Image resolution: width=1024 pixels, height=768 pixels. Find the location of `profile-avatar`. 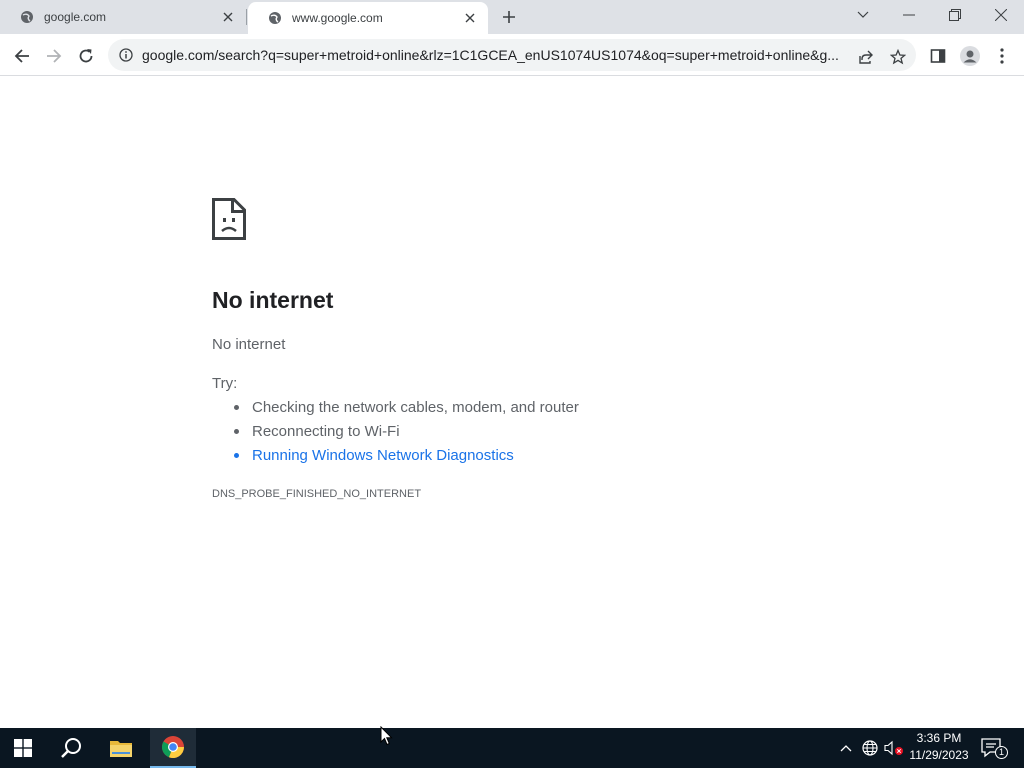

profile-avatar is located at coordinates (970, 56).